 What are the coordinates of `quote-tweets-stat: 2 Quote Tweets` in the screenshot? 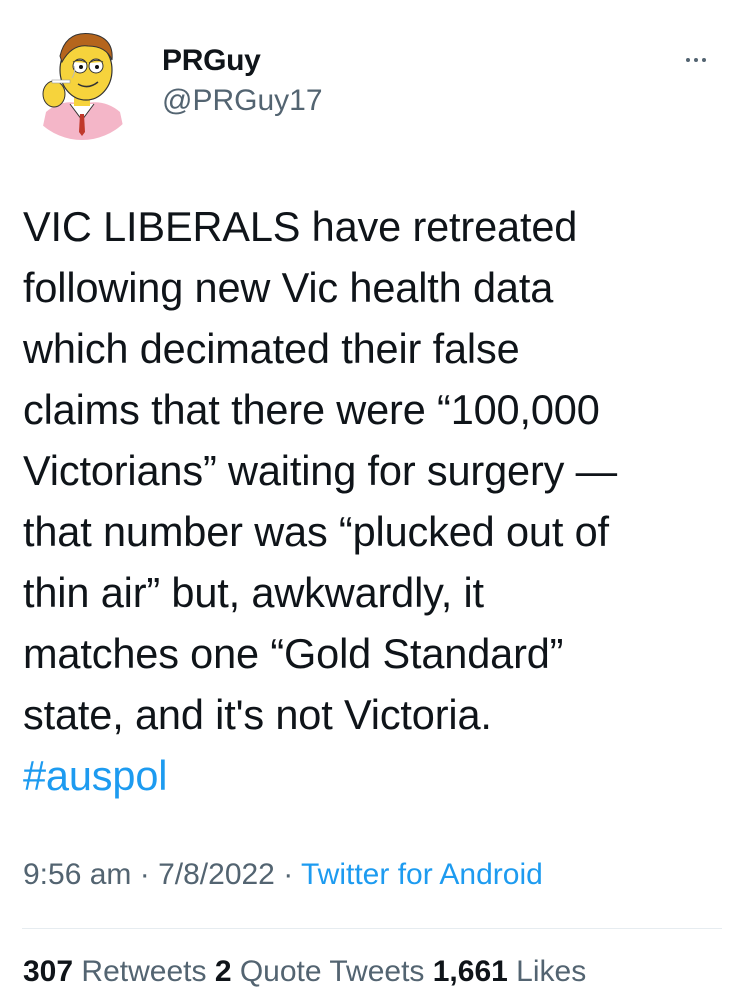 It's located at (320, 971).